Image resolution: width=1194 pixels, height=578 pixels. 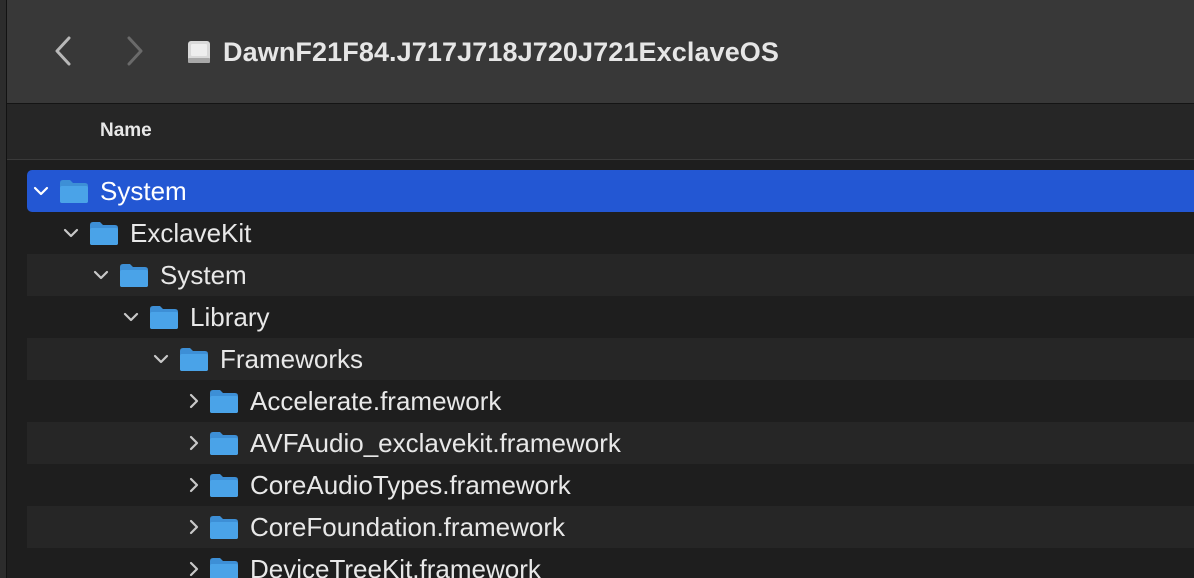 What do you see at coordinates (501, 51) in the screenshot?
I see `window-title-text: DawnF21F84.J717J718J720J721ExclaveOS` at bounding box center [501, 51].